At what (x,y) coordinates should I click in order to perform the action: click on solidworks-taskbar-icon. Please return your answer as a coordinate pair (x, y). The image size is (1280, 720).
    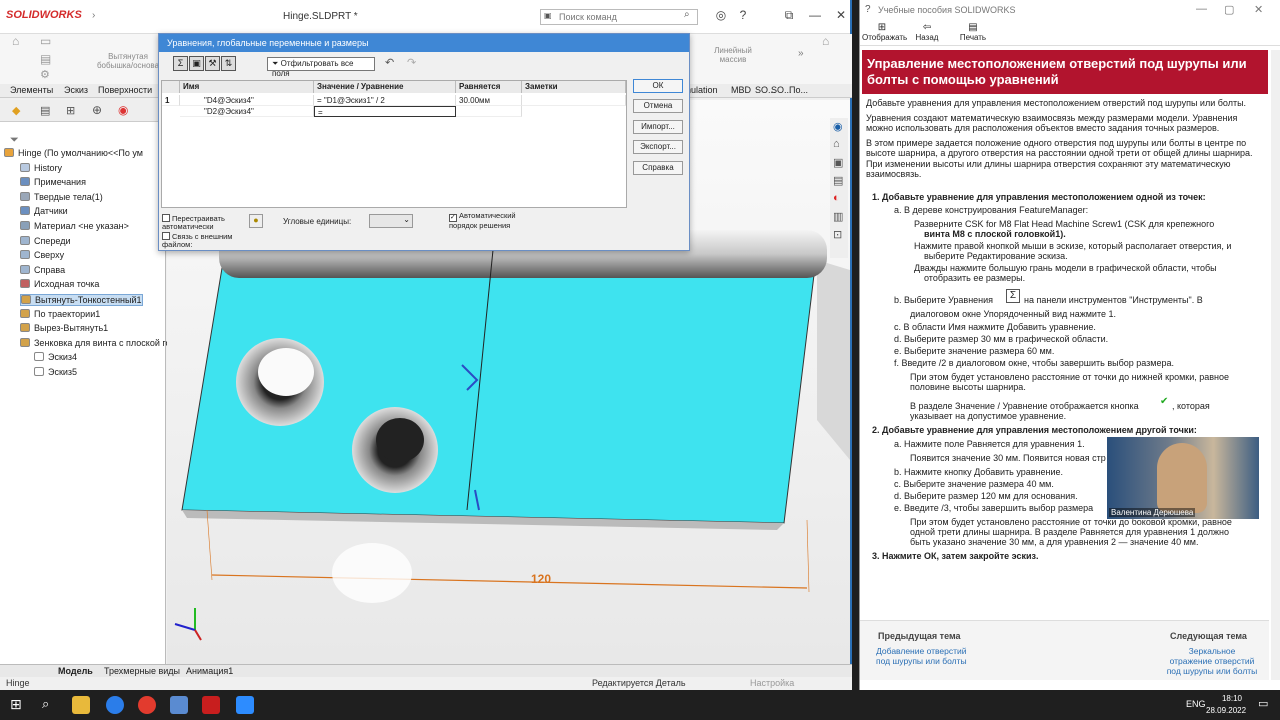
    Looking at the image, I should click on (211, 705).